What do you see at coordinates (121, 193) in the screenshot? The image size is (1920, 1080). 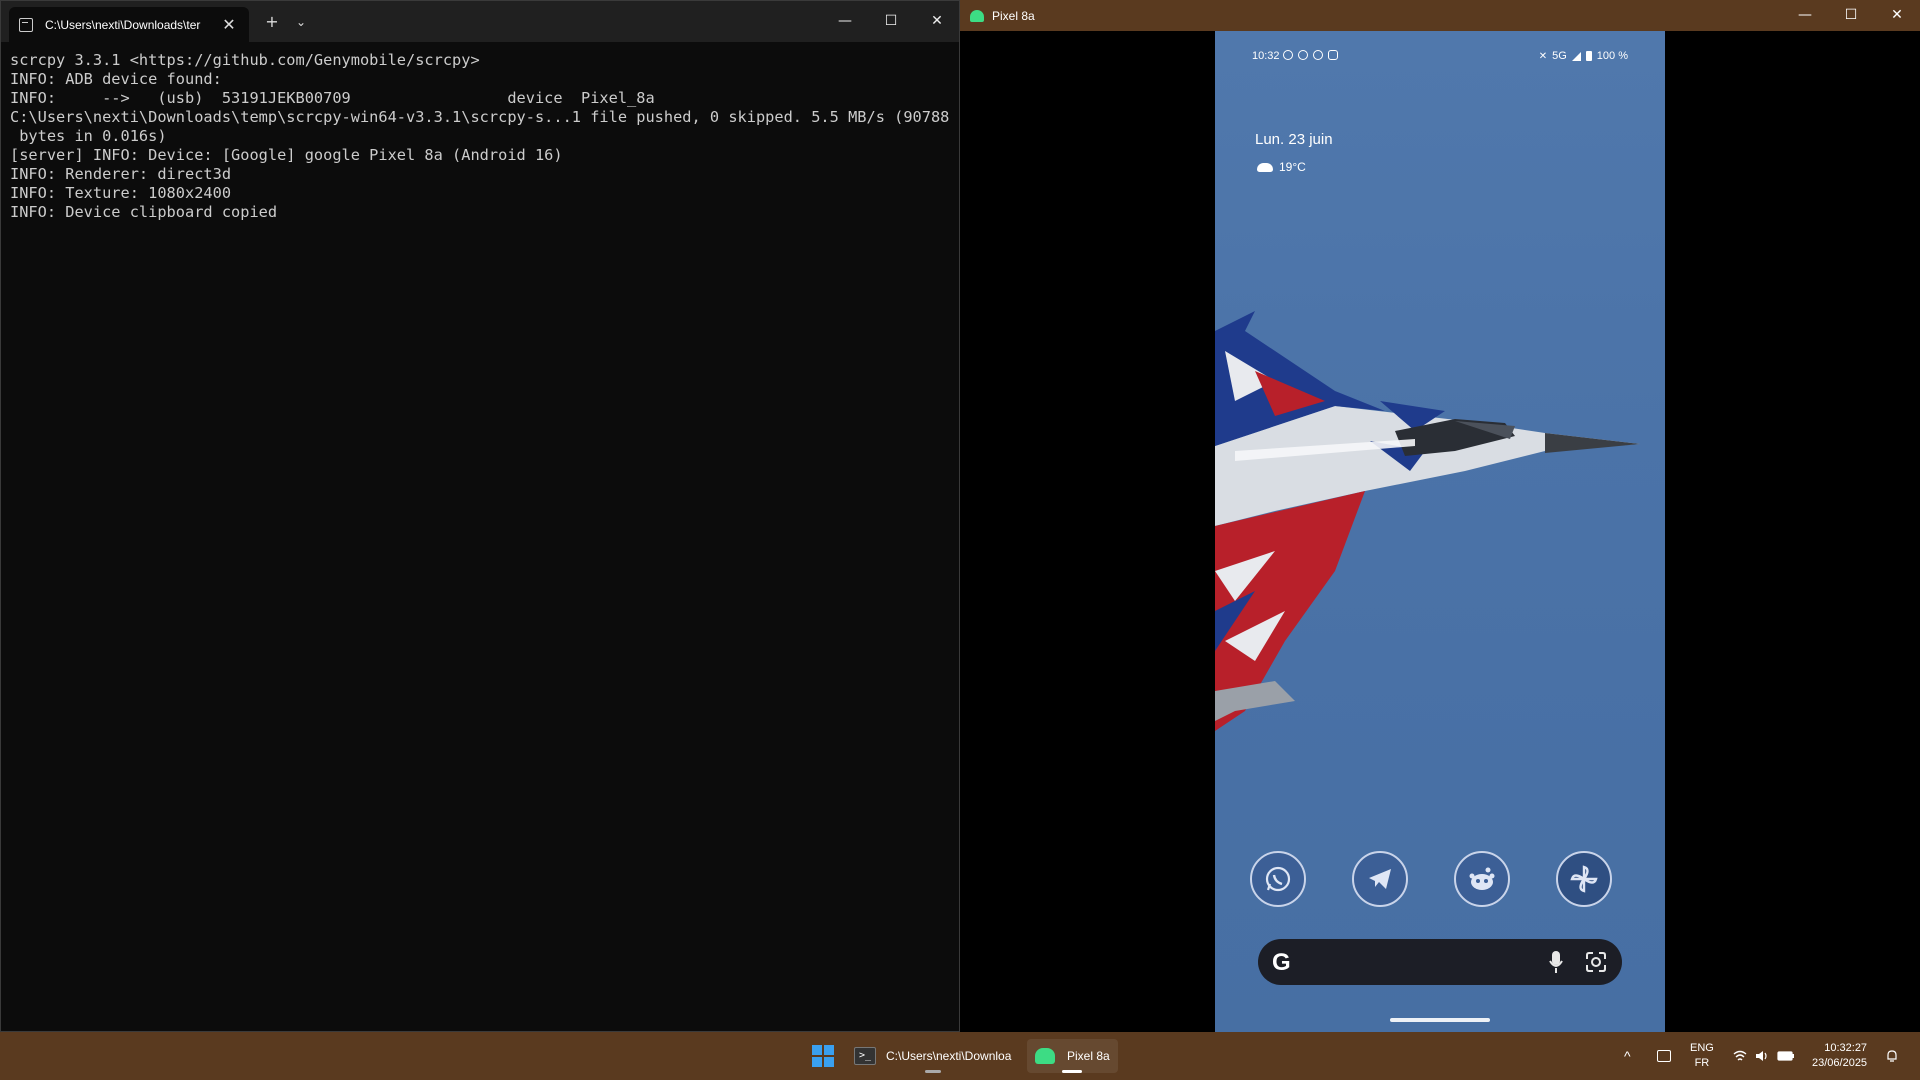 I see `terminal-line: INFO: Texture: 1080x2400` at bounding box center [121, 193].